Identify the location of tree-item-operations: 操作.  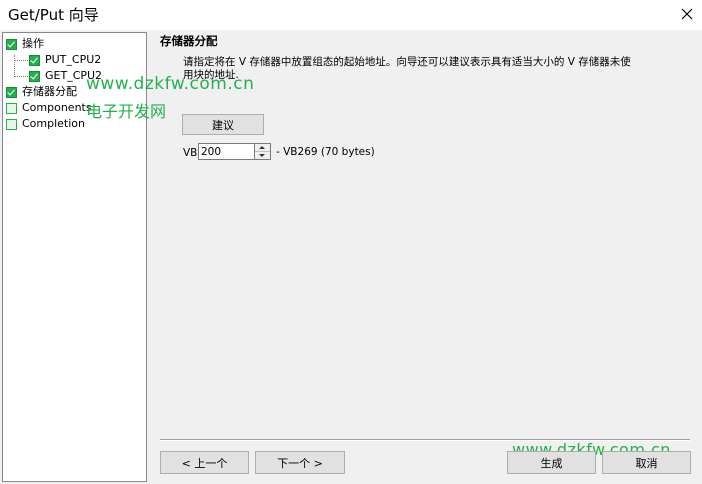
(25, 44).